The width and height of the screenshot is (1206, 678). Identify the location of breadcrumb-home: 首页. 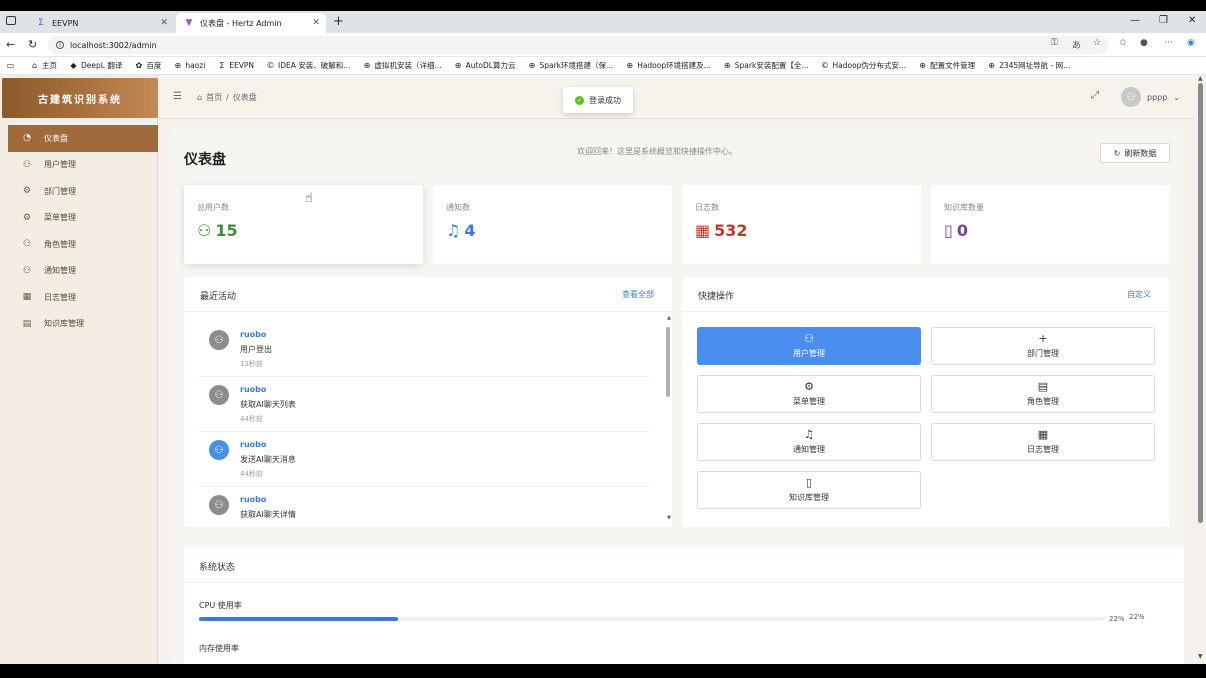
(214, 97).